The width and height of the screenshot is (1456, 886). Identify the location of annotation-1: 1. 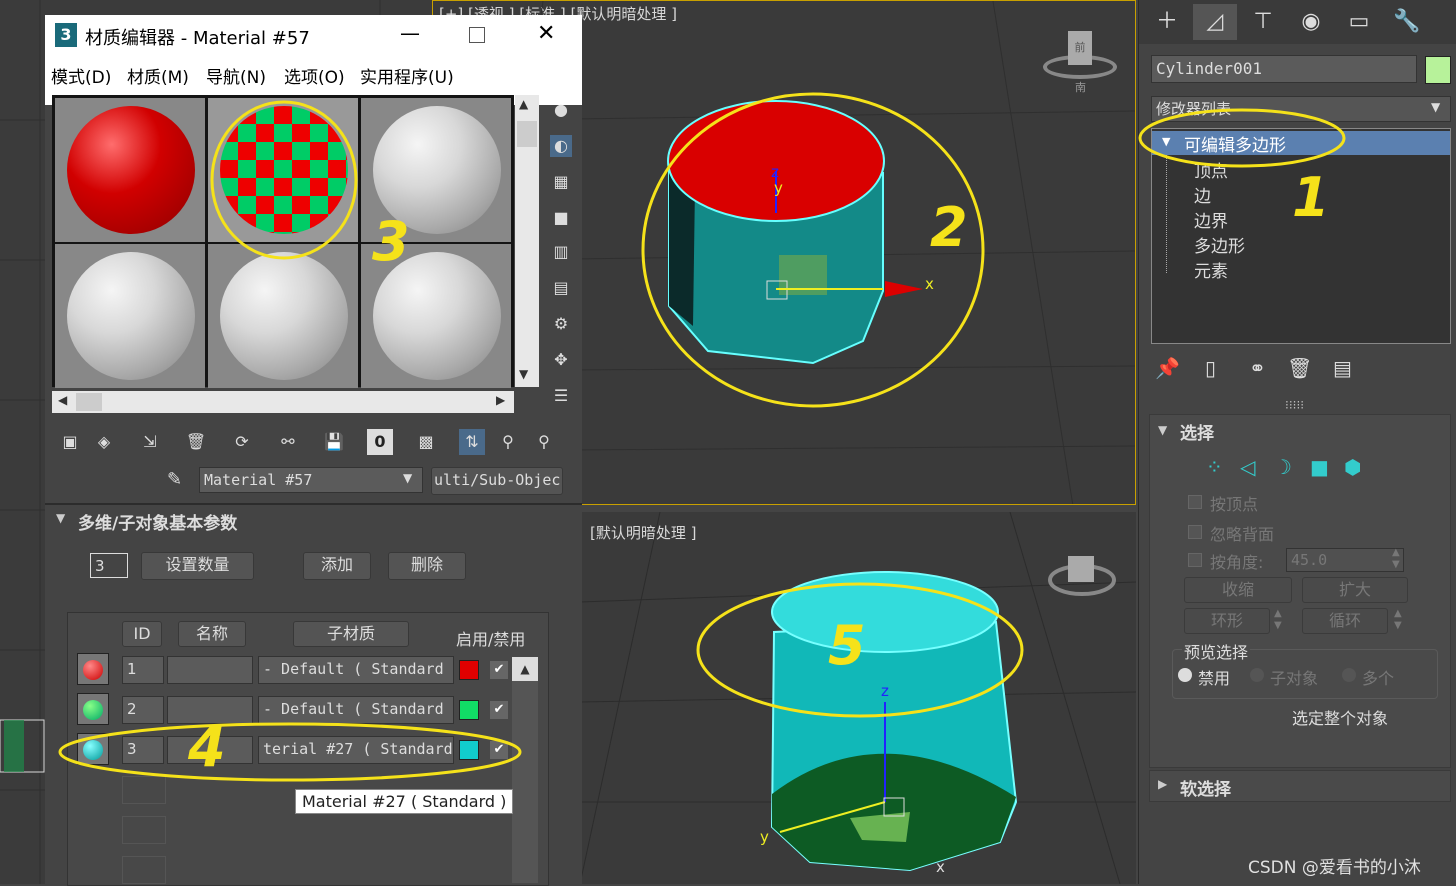
(1311, 197).